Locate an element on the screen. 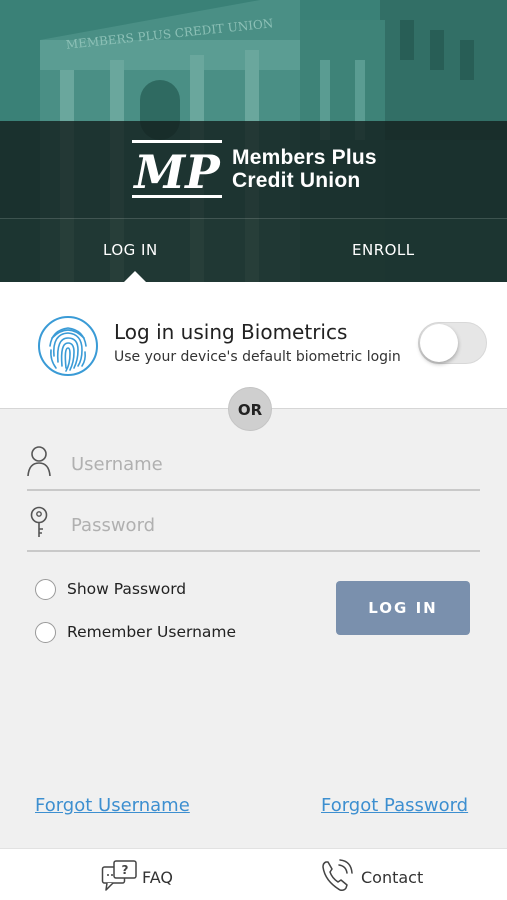  contact-nav-item: Contact is located at coordinates (375, 876).